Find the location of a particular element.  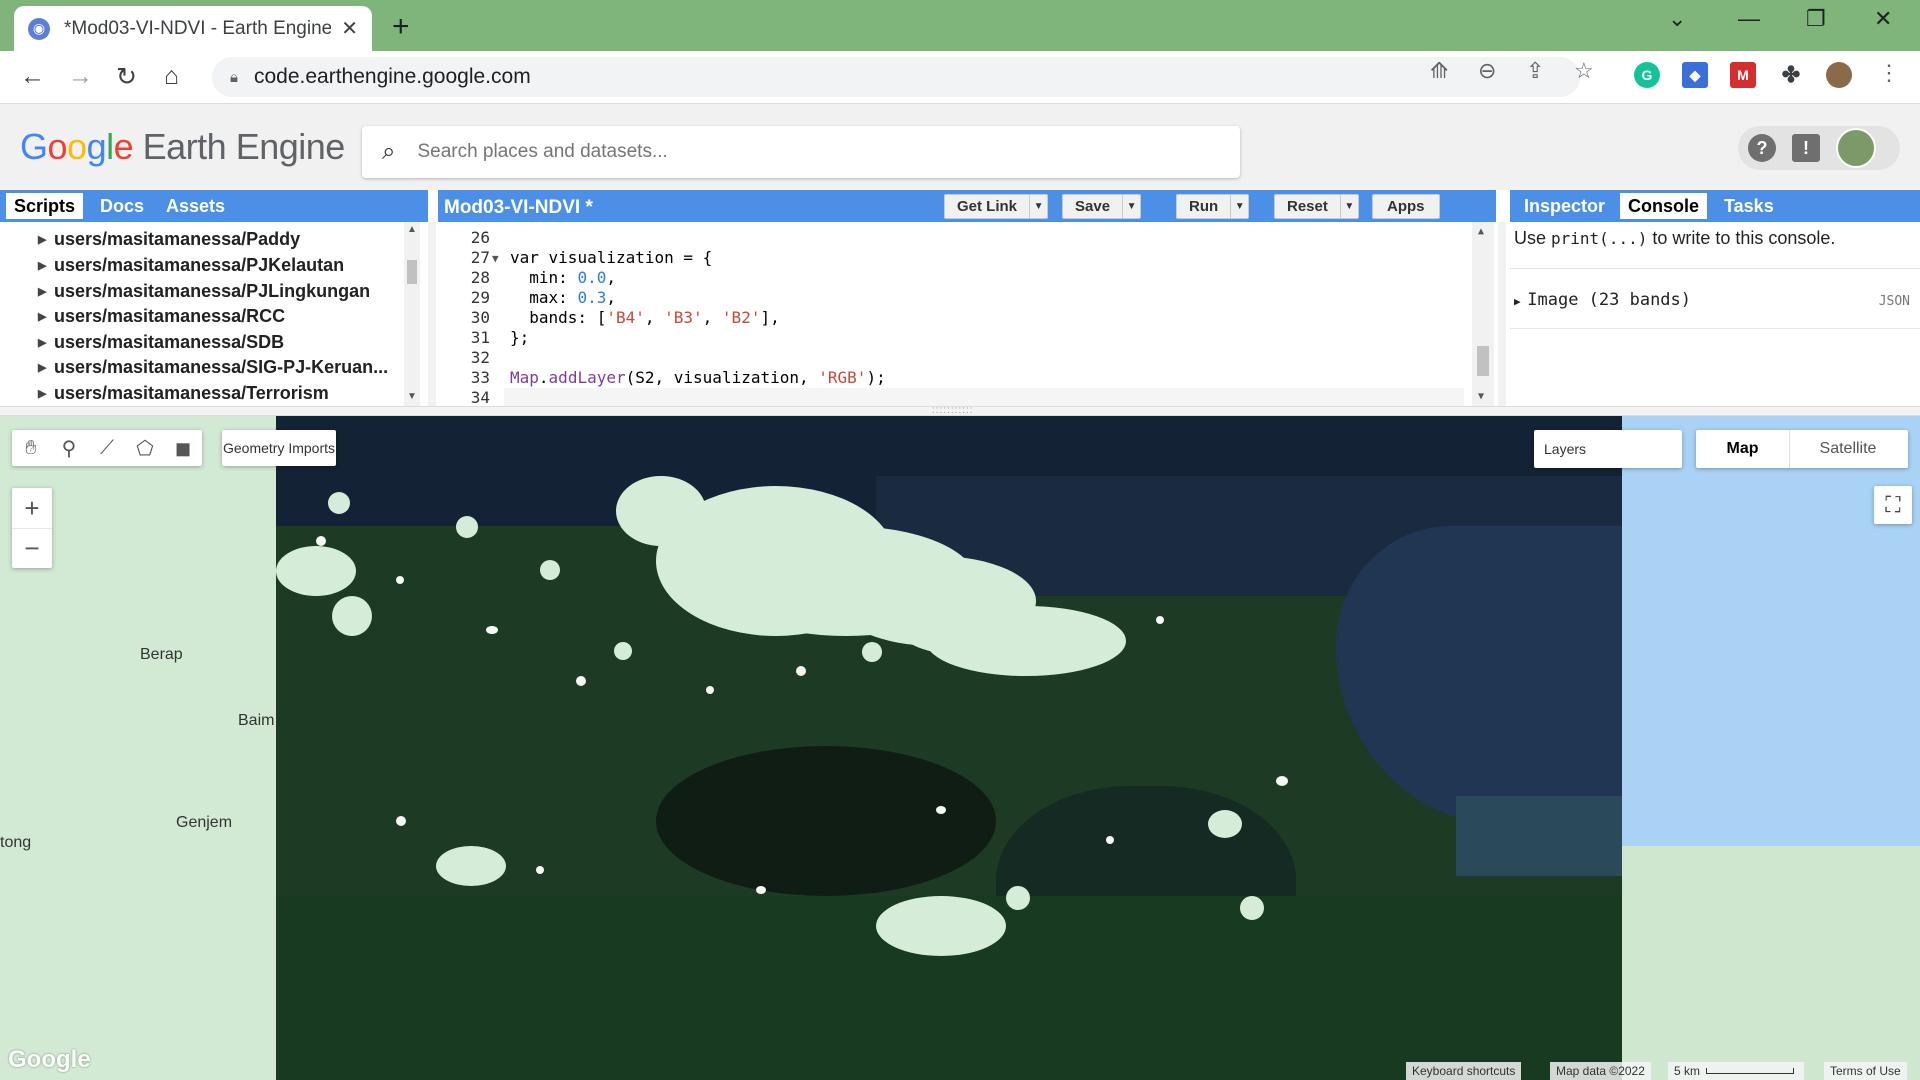

tab-scripts: Scripts is located at coordinates (45, 206).